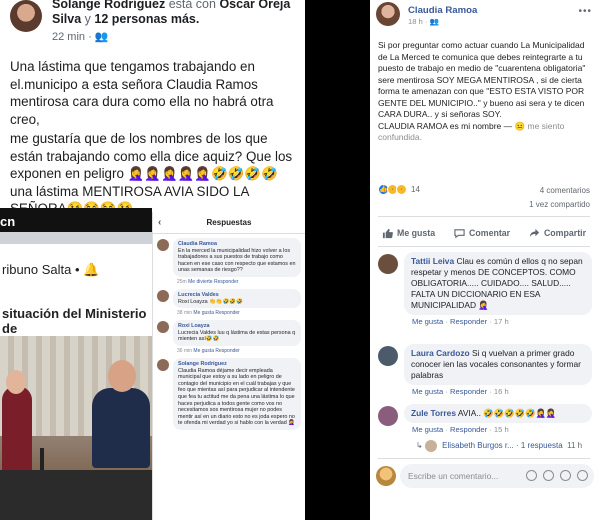  I want to click on comment-time: 16 h, so click(501, 391).